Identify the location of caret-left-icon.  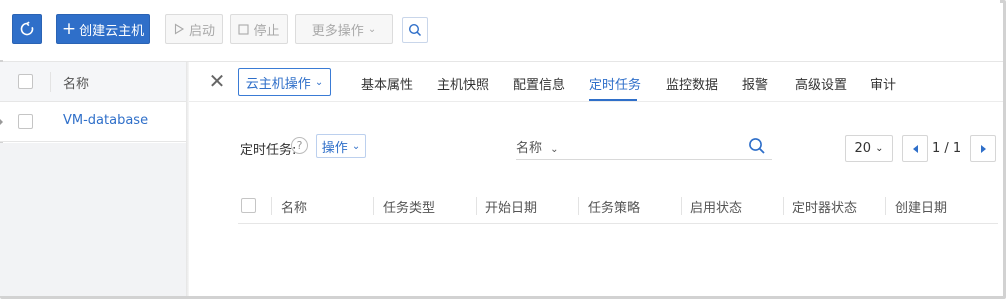
(915, 148).